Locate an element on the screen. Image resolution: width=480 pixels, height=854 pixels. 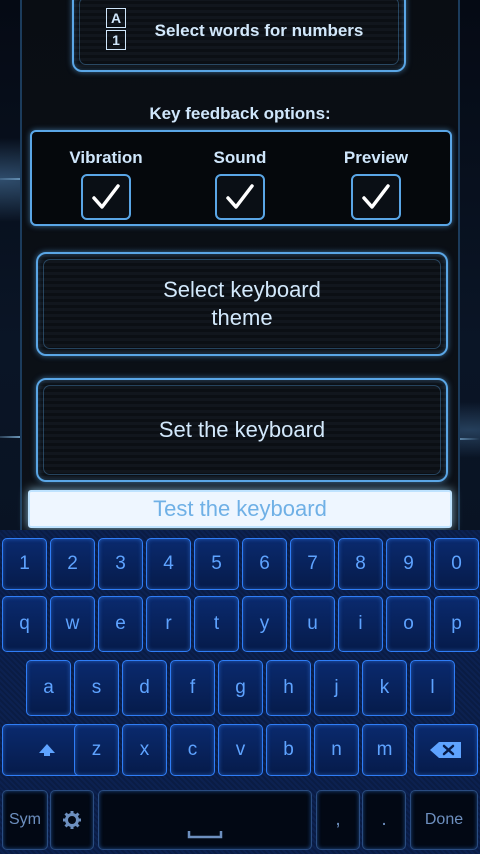
key-6: 6 is located at coordinates (264, 564).